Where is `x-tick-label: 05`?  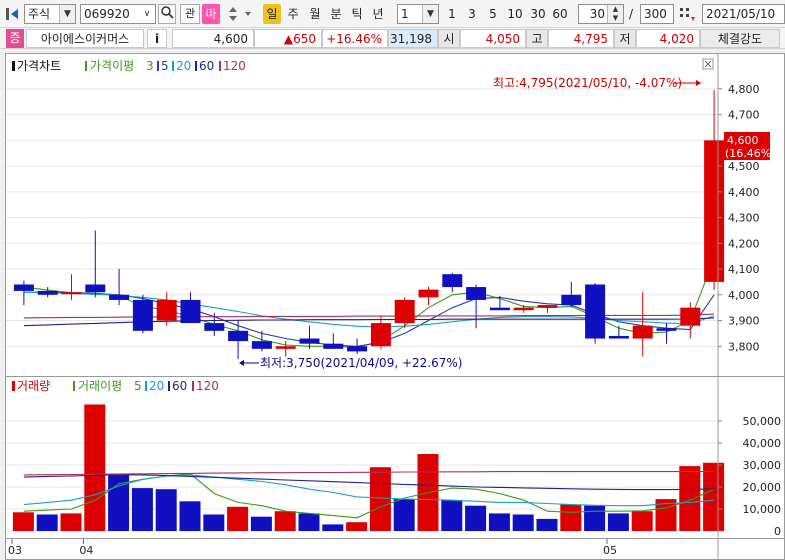
x-tick-label: 05 is located at coordinates (610, 550).